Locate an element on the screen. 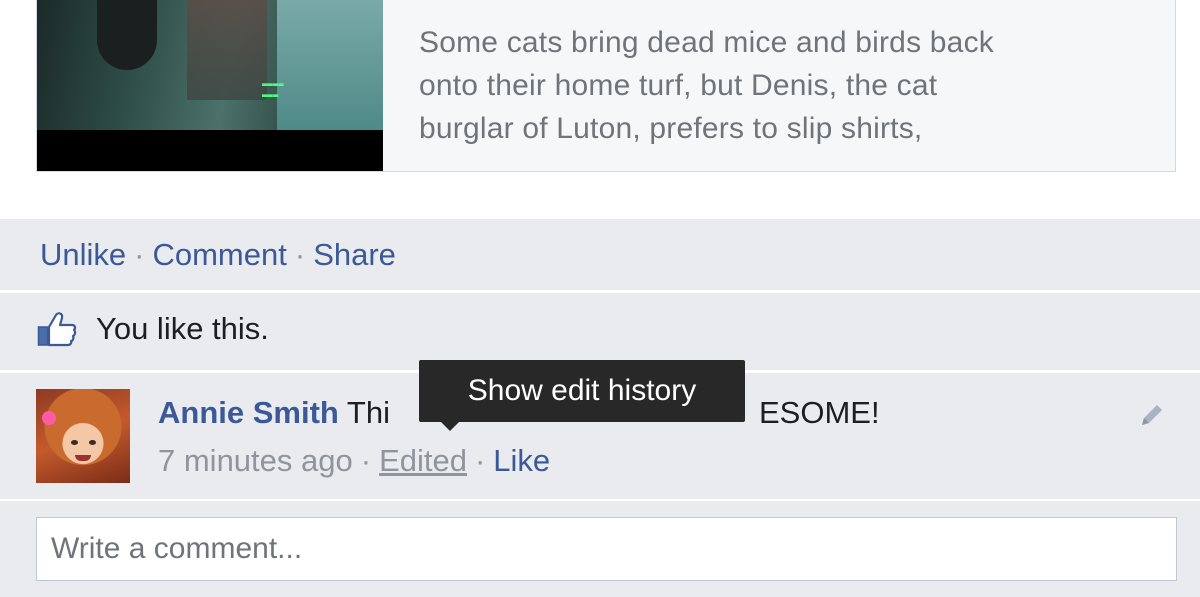  likes-text: You like this. is located at coordinates (182, 328).